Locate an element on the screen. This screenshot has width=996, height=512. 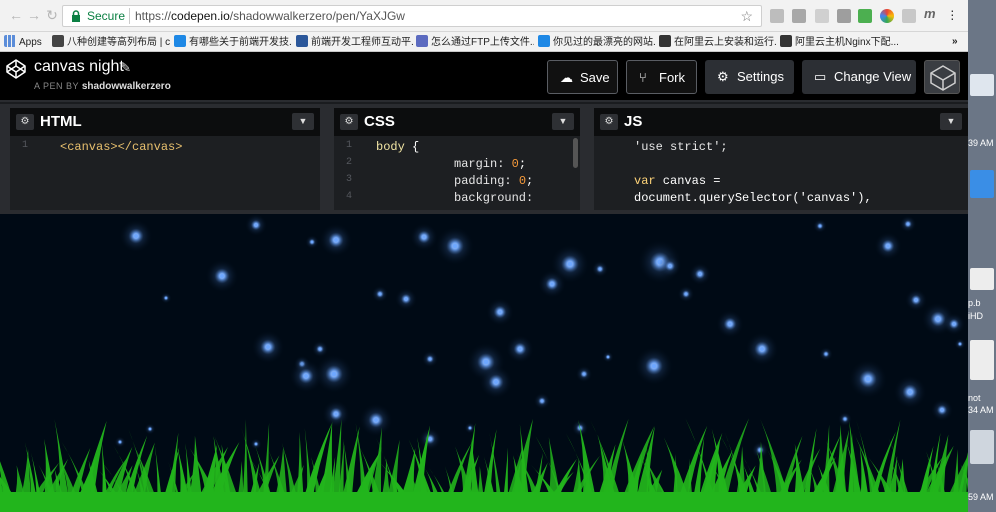
bookmark-apps: Apps is located at coordinates (23, 42).